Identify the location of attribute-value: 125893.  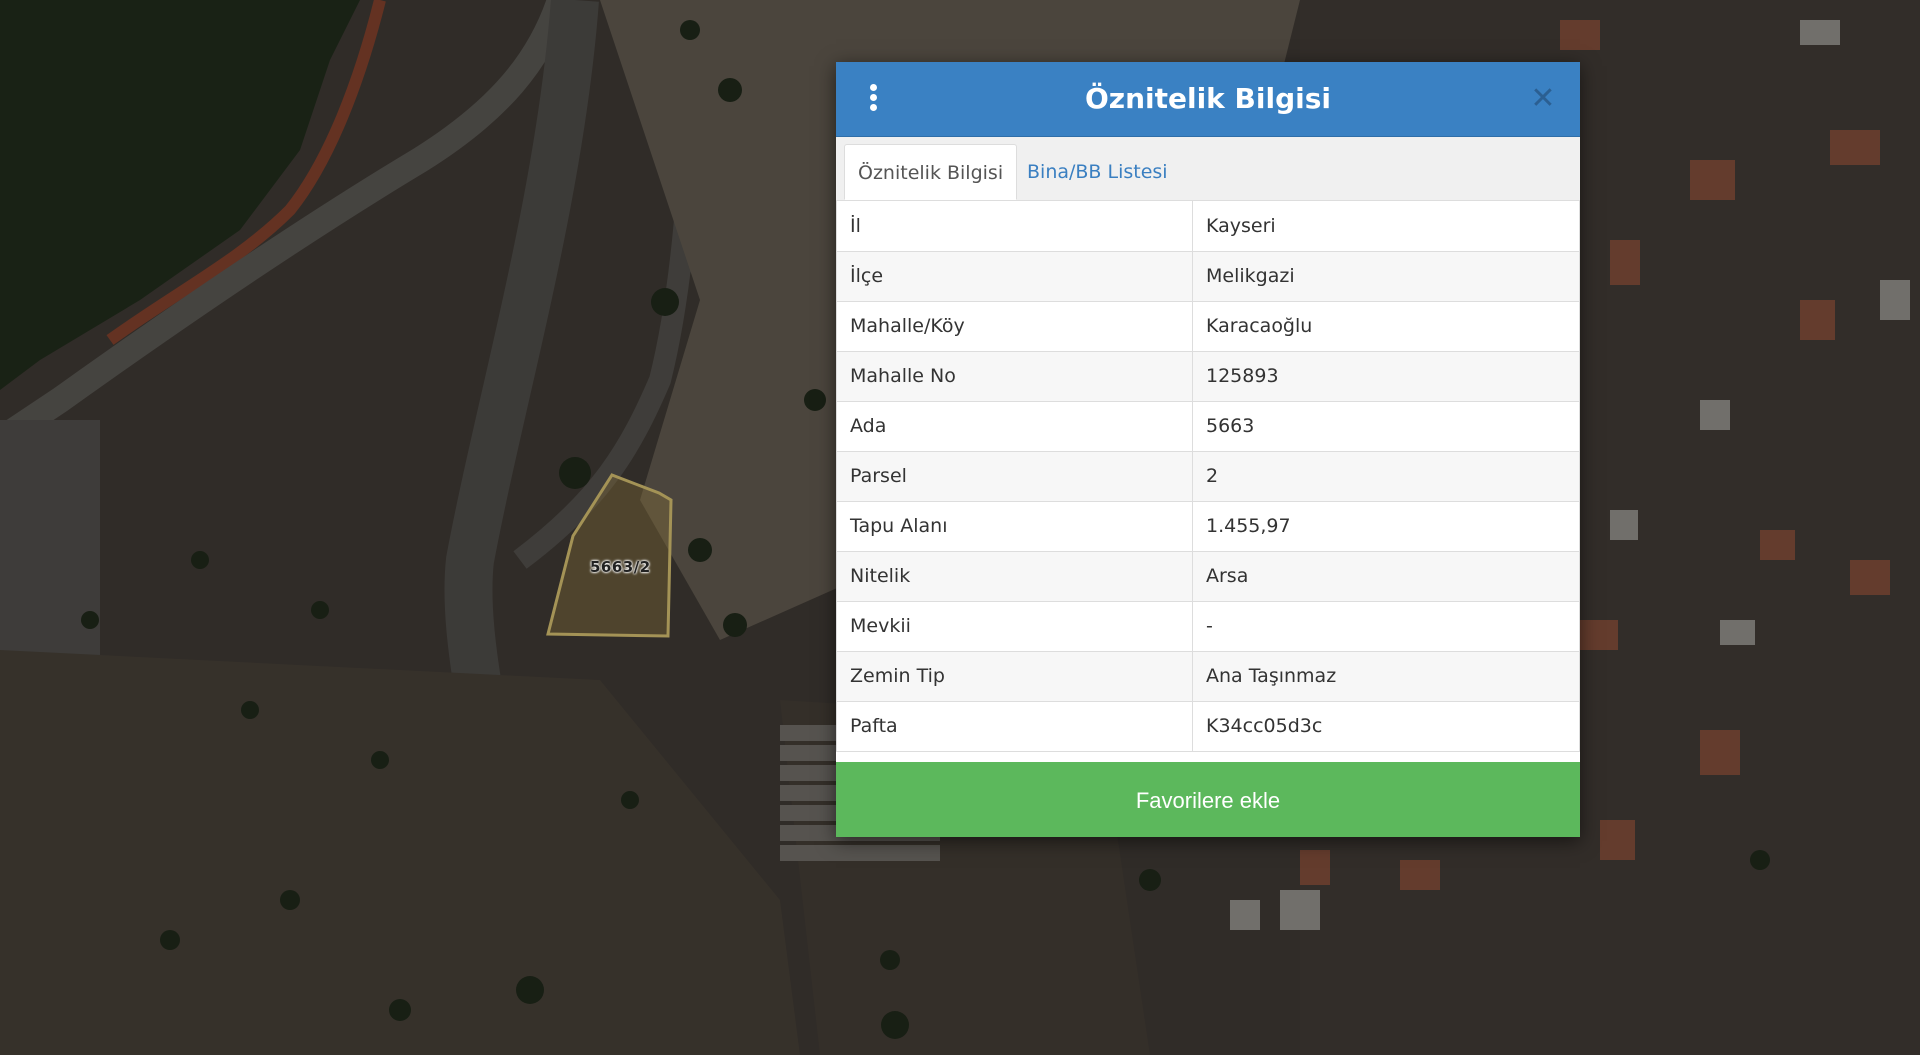
(1386, 376).